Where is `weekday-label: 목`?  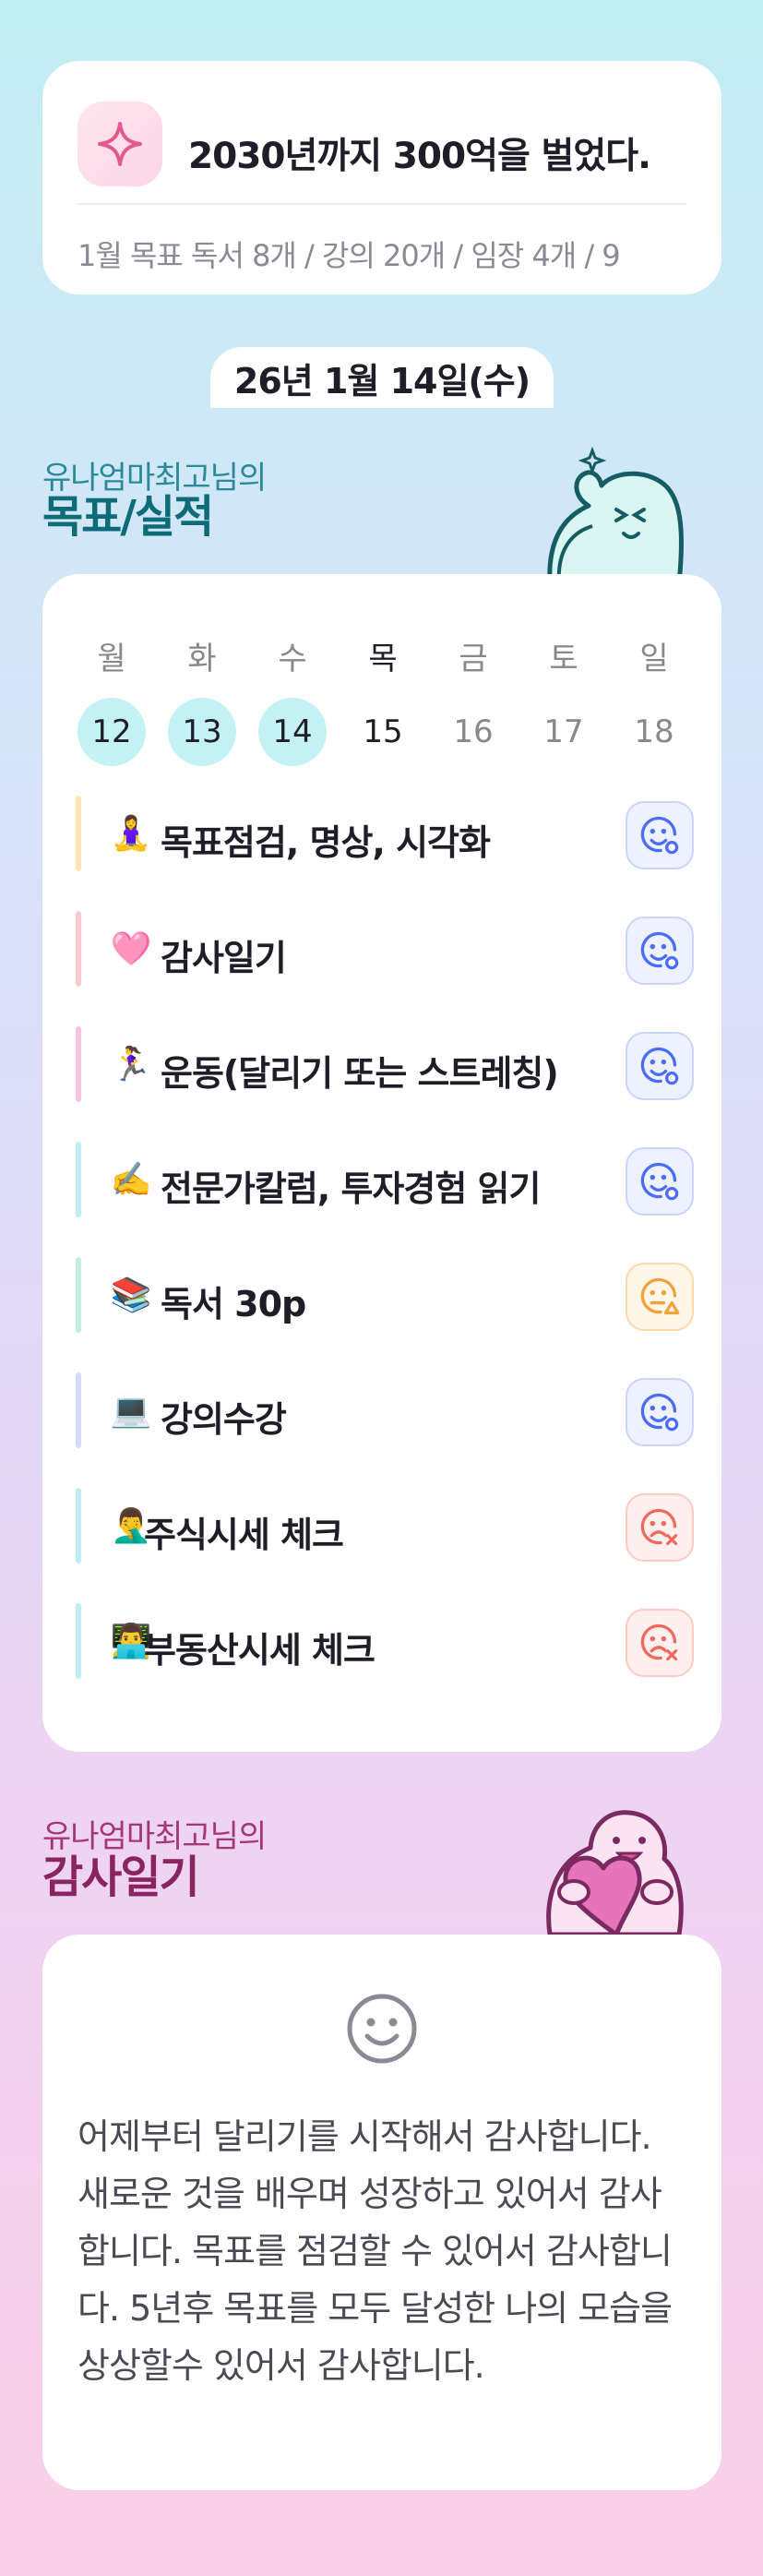 weekday-label: 목 is located at coordinates (383, 659).